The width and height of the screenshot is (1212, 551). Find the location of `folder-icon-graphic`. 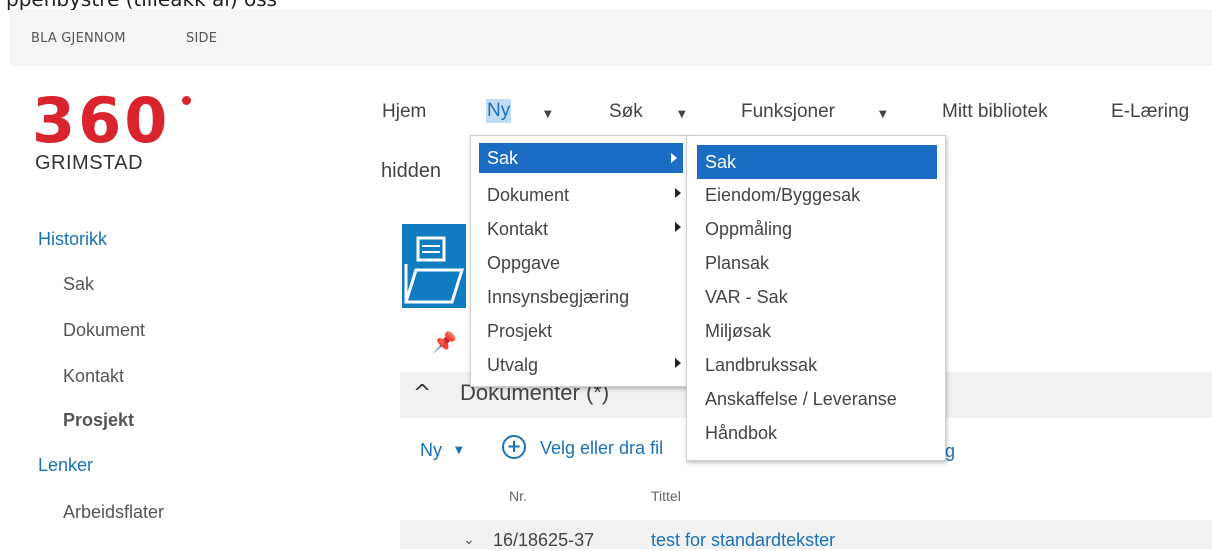

folder-icon-graphic is located at coordinates (434, 270).